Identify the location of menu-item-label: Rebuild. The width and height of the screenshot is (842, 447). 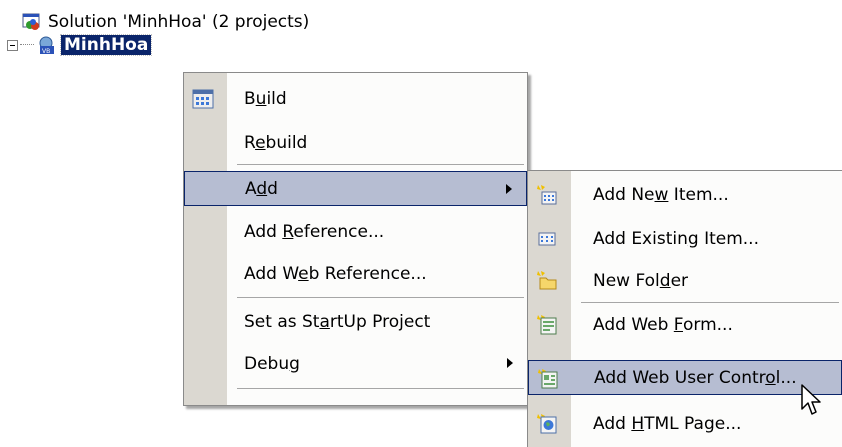
(276, 142).